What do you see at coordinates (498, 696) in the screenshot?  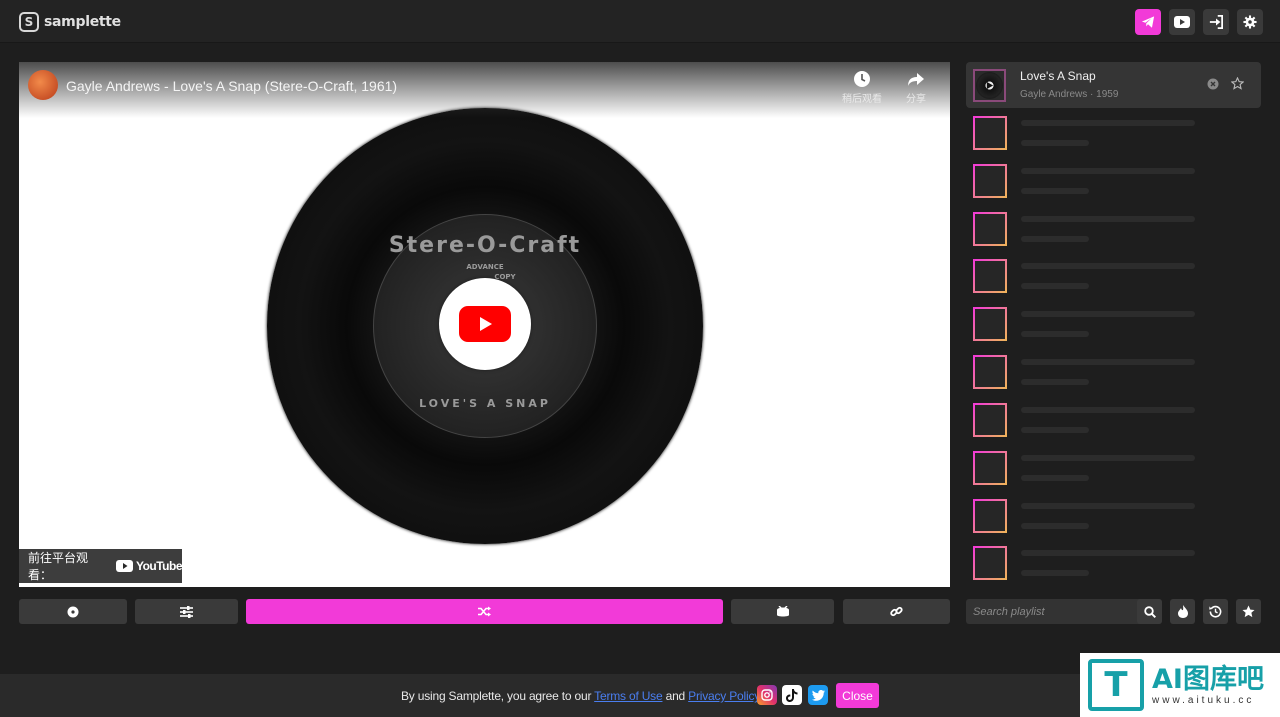 I see `consent-prefix: By using Samplette, you agree to our` at bounding box center [498, 696].